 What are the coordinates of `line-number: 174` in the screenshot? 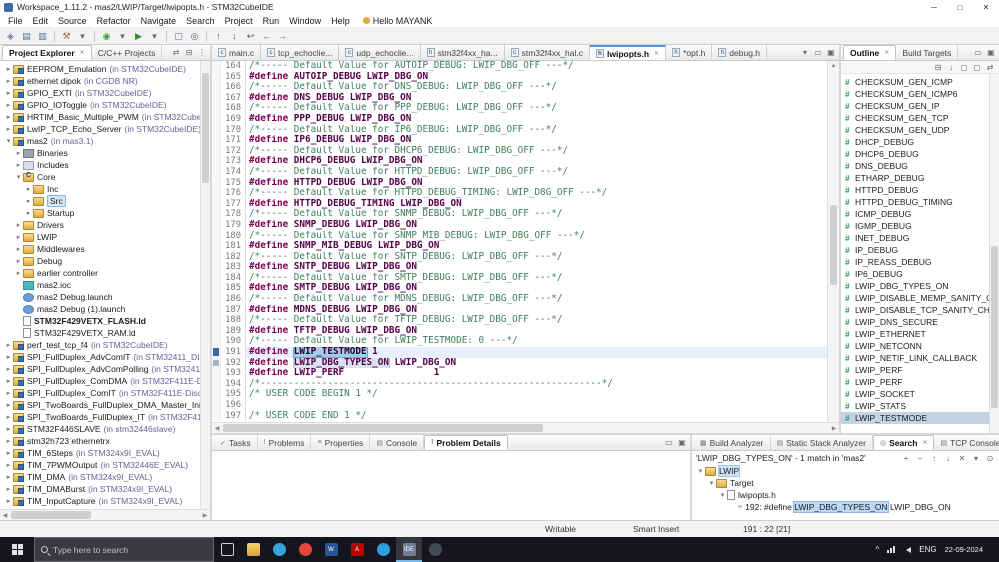 It's located at (233, 172).